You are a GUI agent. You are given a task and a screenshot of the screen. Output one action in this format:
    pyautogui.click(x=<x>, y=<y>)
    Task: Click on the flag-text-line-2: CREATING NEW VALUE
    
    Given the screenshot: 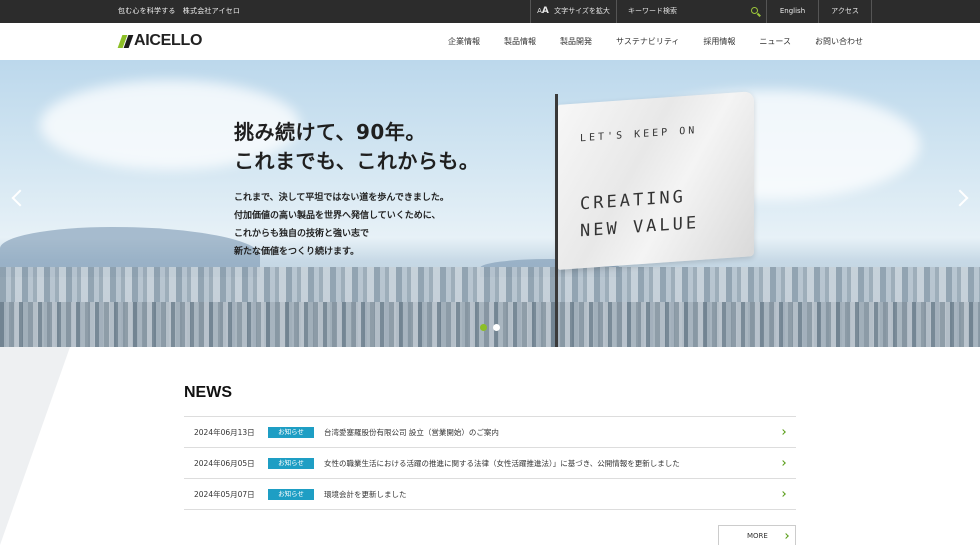 What is the action you would take?
    pyautogui.click(x=640, y=214)
    